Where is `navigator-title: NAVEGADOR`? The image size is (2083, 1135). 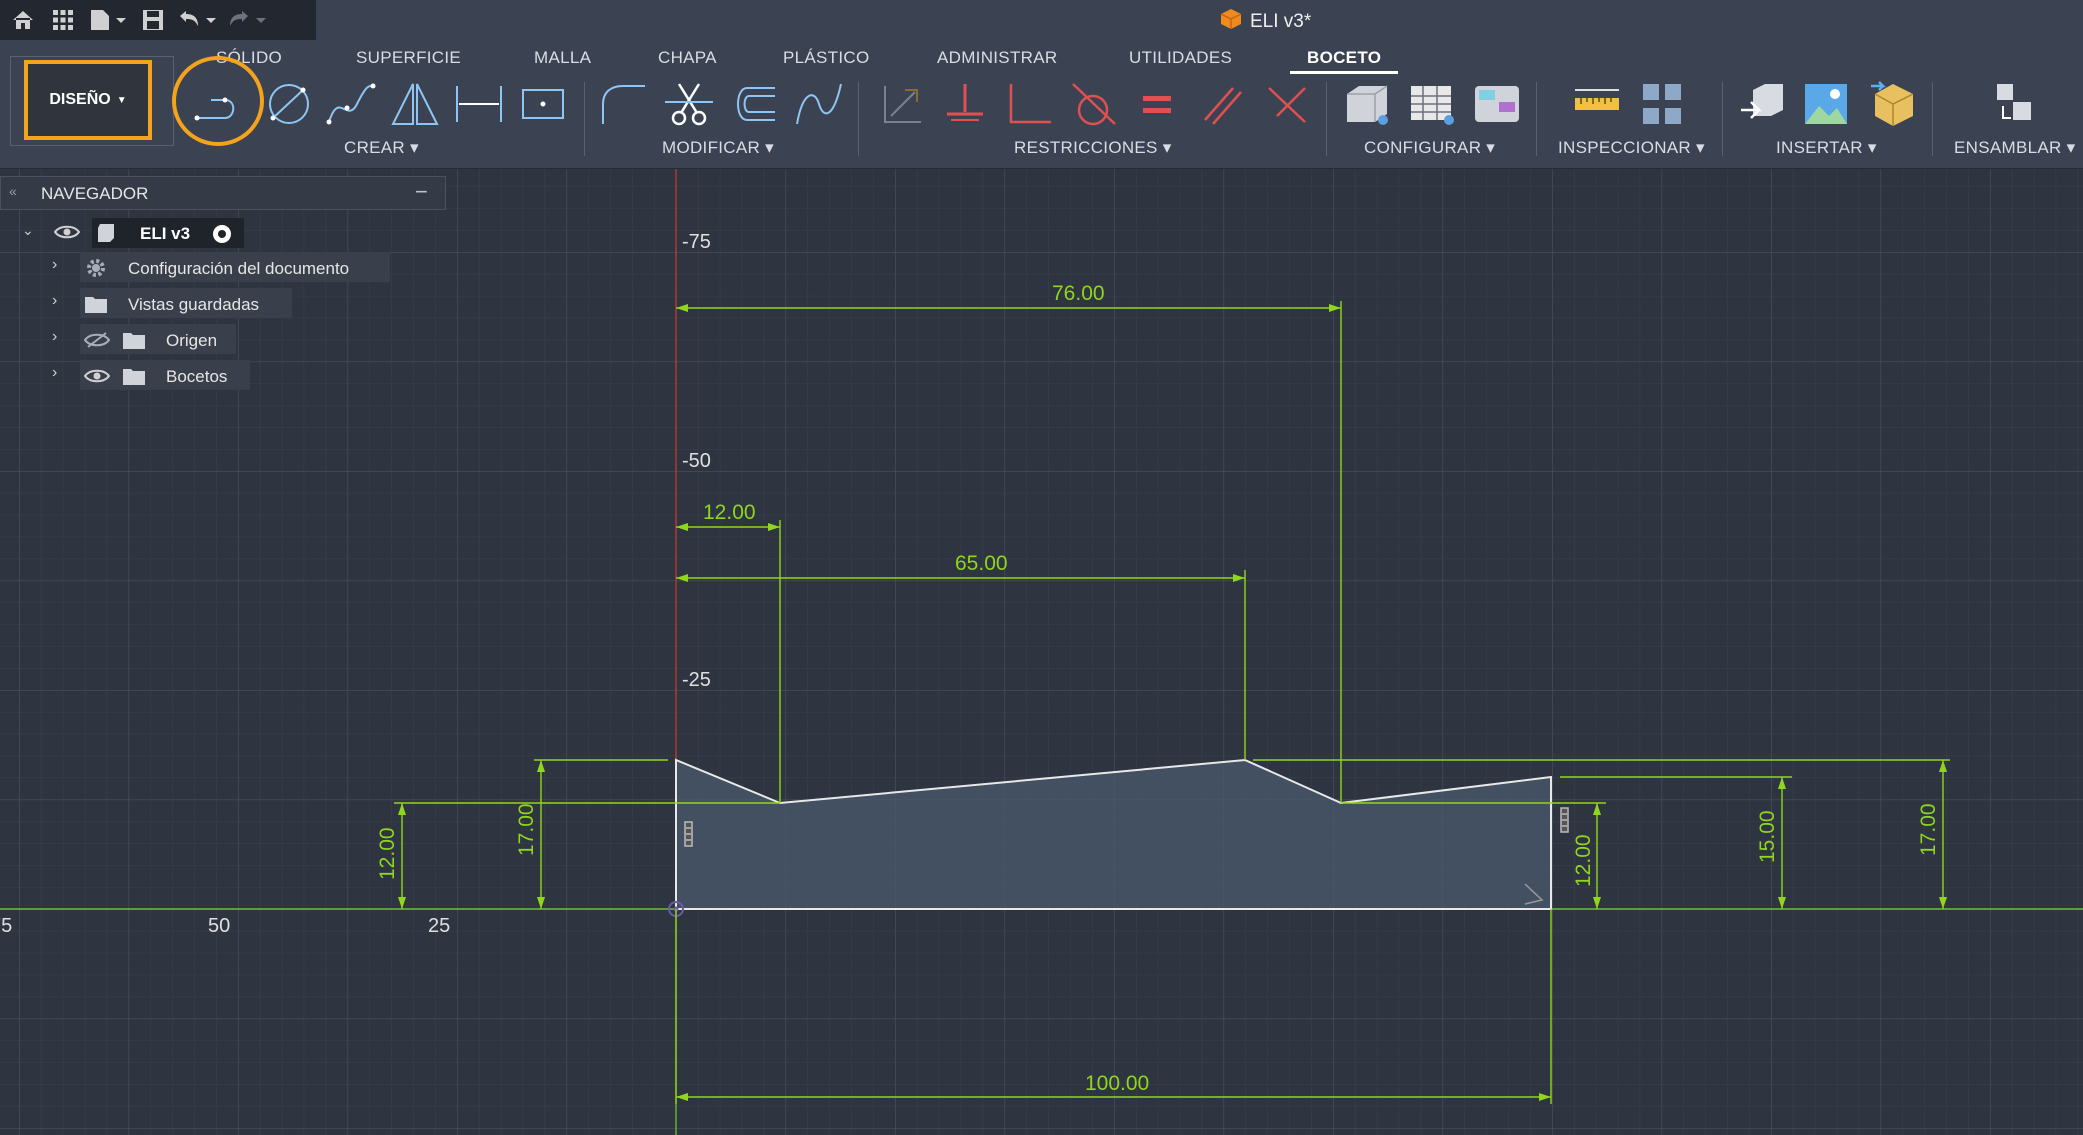 navigator-title: NAVEGADOR is located at coordinates (95, 193).